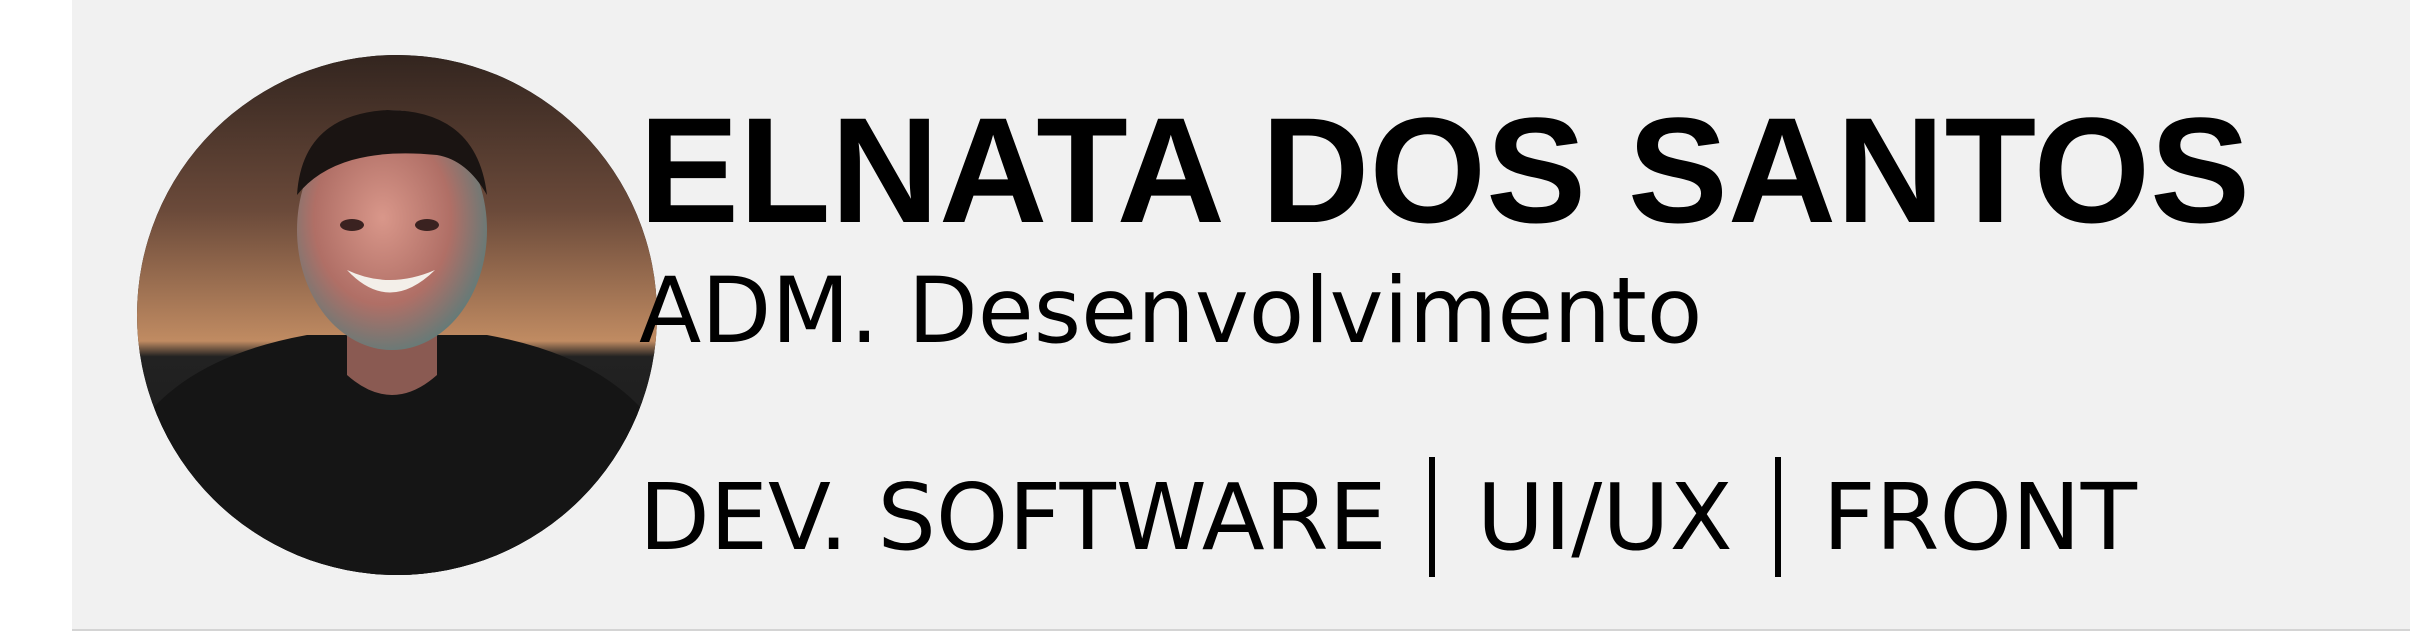 The width and height of the screenshot is (2415, 635). What do you see at coordinates (1604, 517) in the screenshot?
I see `skill-ui-ux: UI/UX` at bounding box center [1604, 517].